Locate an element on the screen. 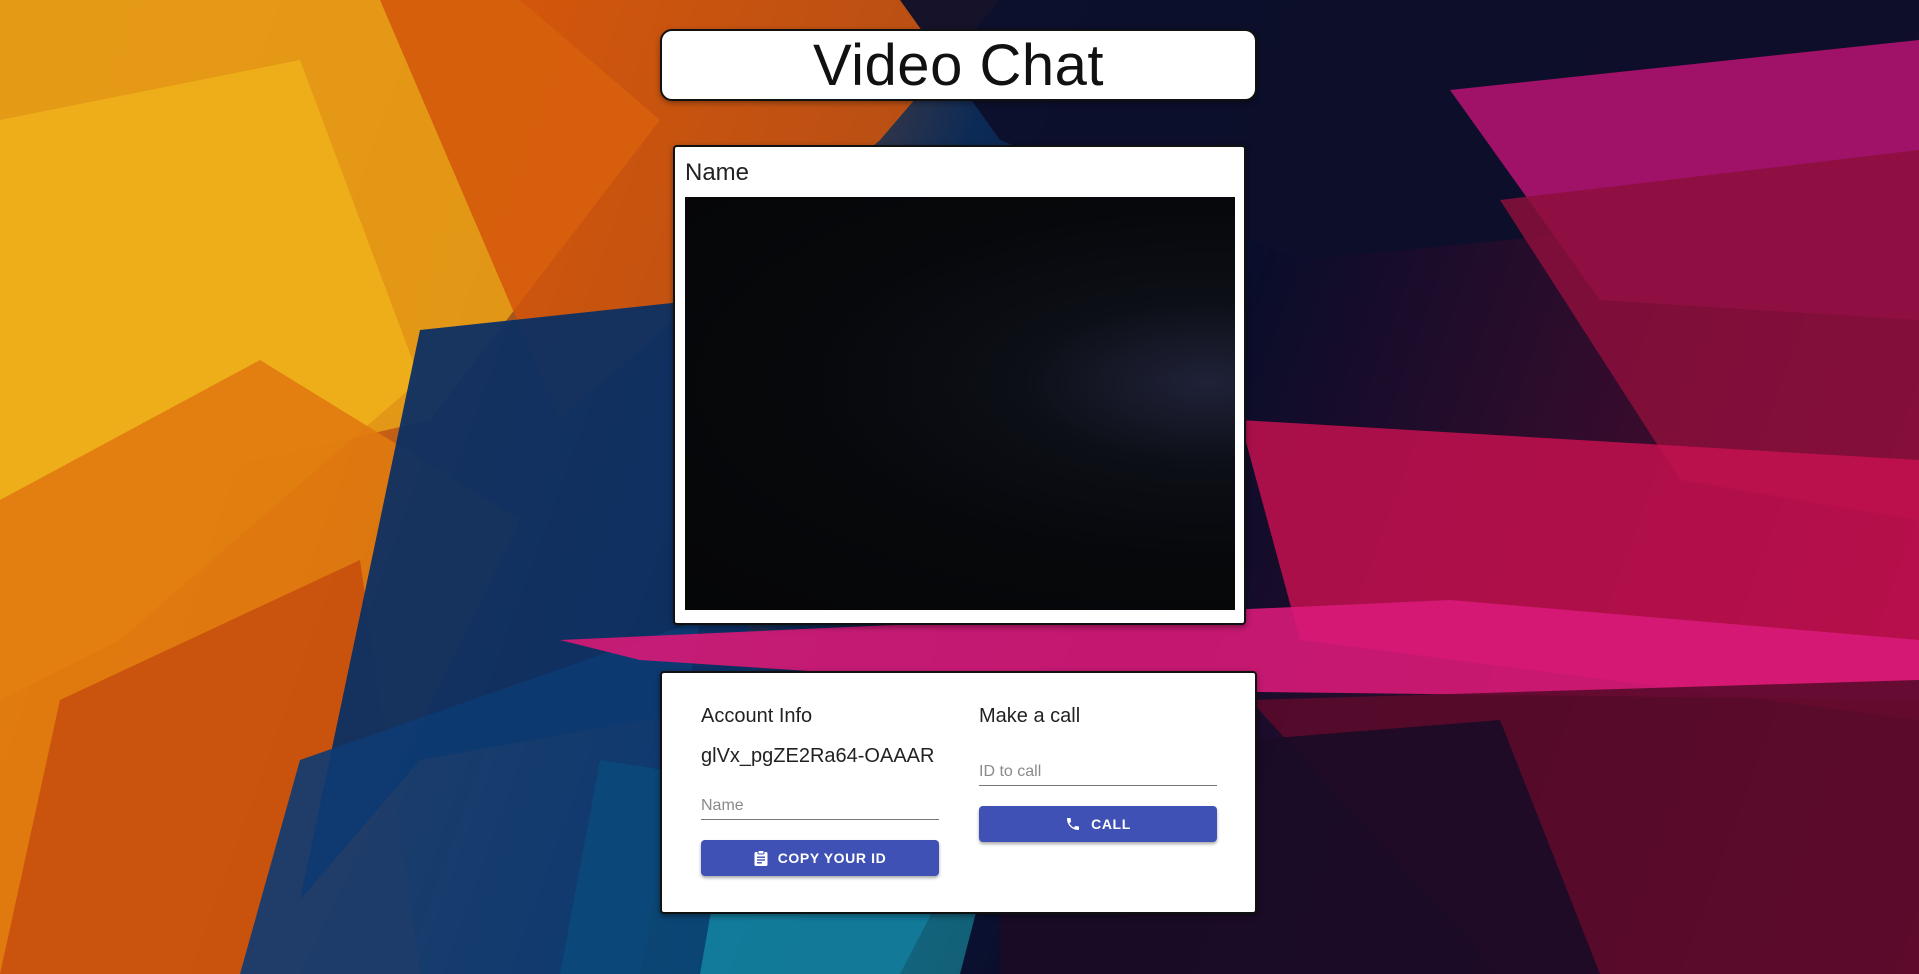 The height and width of the screenshot is (974, 1919). app-title: Video Chat is located at coordinates (958, 65).